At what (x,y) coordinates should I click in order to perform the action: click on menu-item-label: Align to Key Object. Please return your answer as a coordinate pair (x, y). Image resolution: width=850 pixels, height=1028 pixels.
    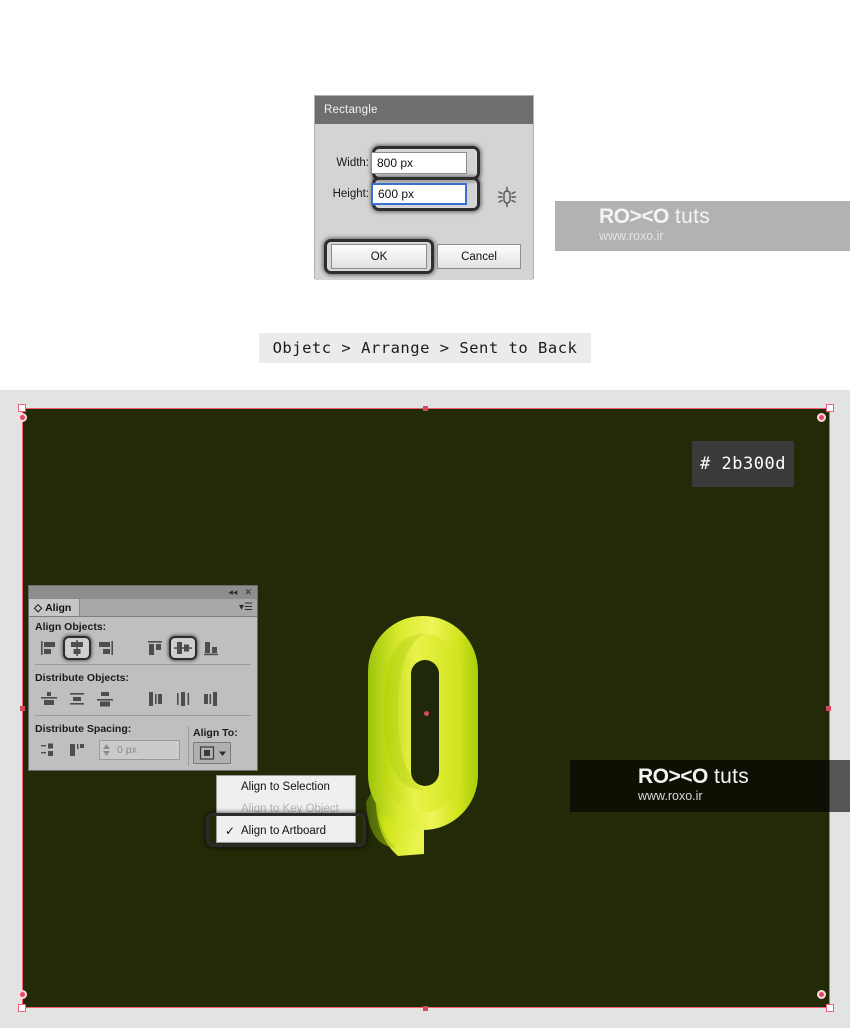
    Looking at the image, I should click on (290, 809).